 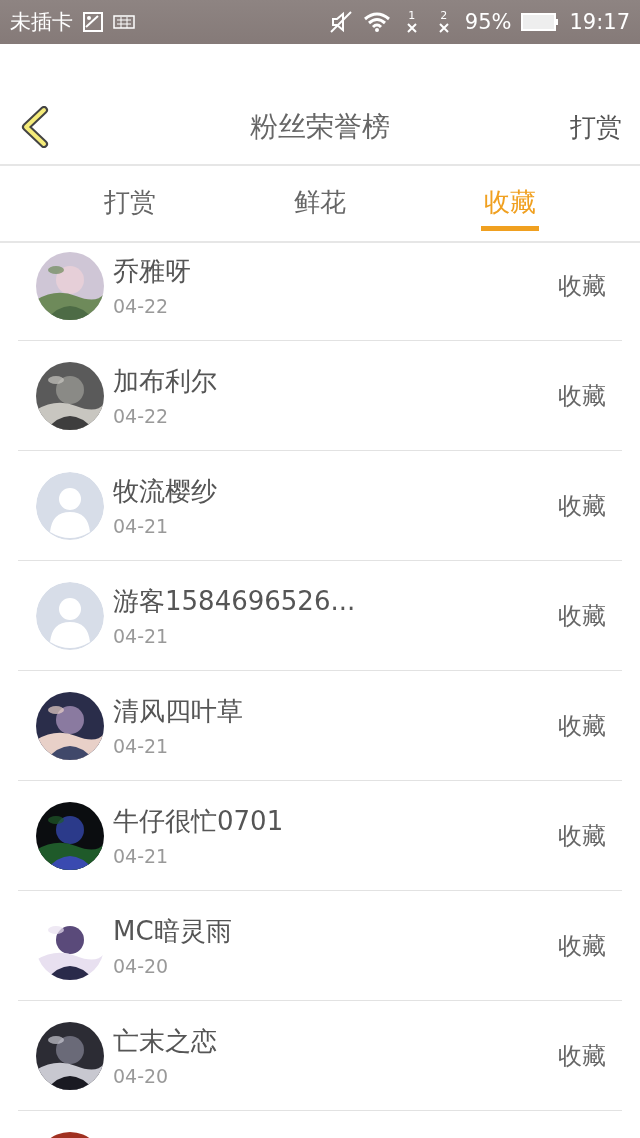 What do you see at coordinates (165, 381) in the screenshot?
I see `fan-name: 加布利尔` at bounding box center [165, 381].